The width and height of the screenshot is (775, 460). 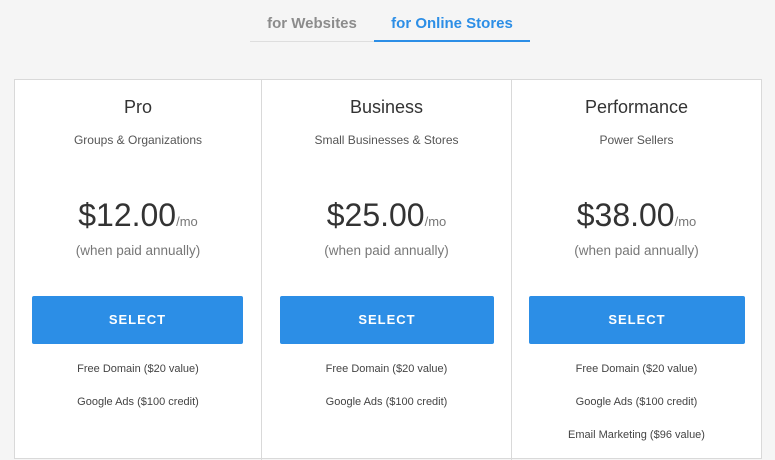 I want to click on plan-name: Business, so click(x=386, y=107).